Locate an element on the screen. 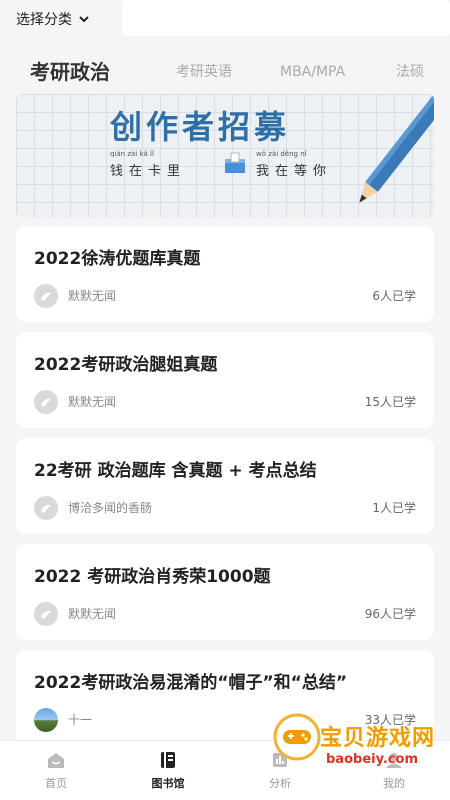 This screenshot has width=450, height=800. ballot-box-icon is located at coordinates (235, 162).